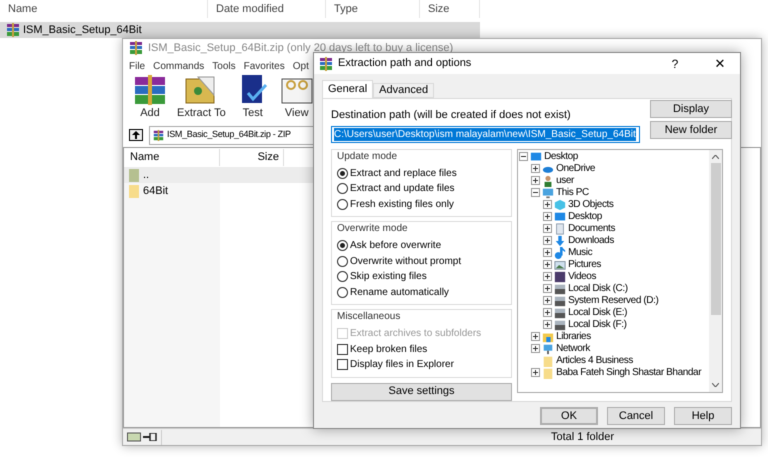  What do you see at coordinates (485, 134) in the screenshot?
I see `destination-path-dropdown: C:\Users\user\Desktop\ism malayalam\new\ISM_Basic_Setup_64Bit` at bounding box center [485, 134].